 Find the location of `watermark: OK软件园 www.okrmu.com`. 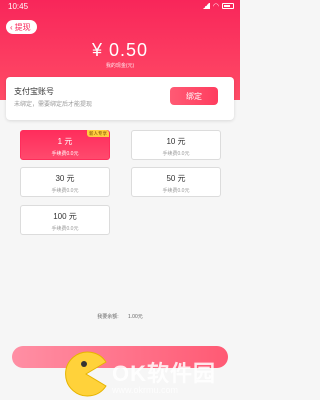

watermark: OK软件园 www.okrmu.com is located at coordinates (152, 375).